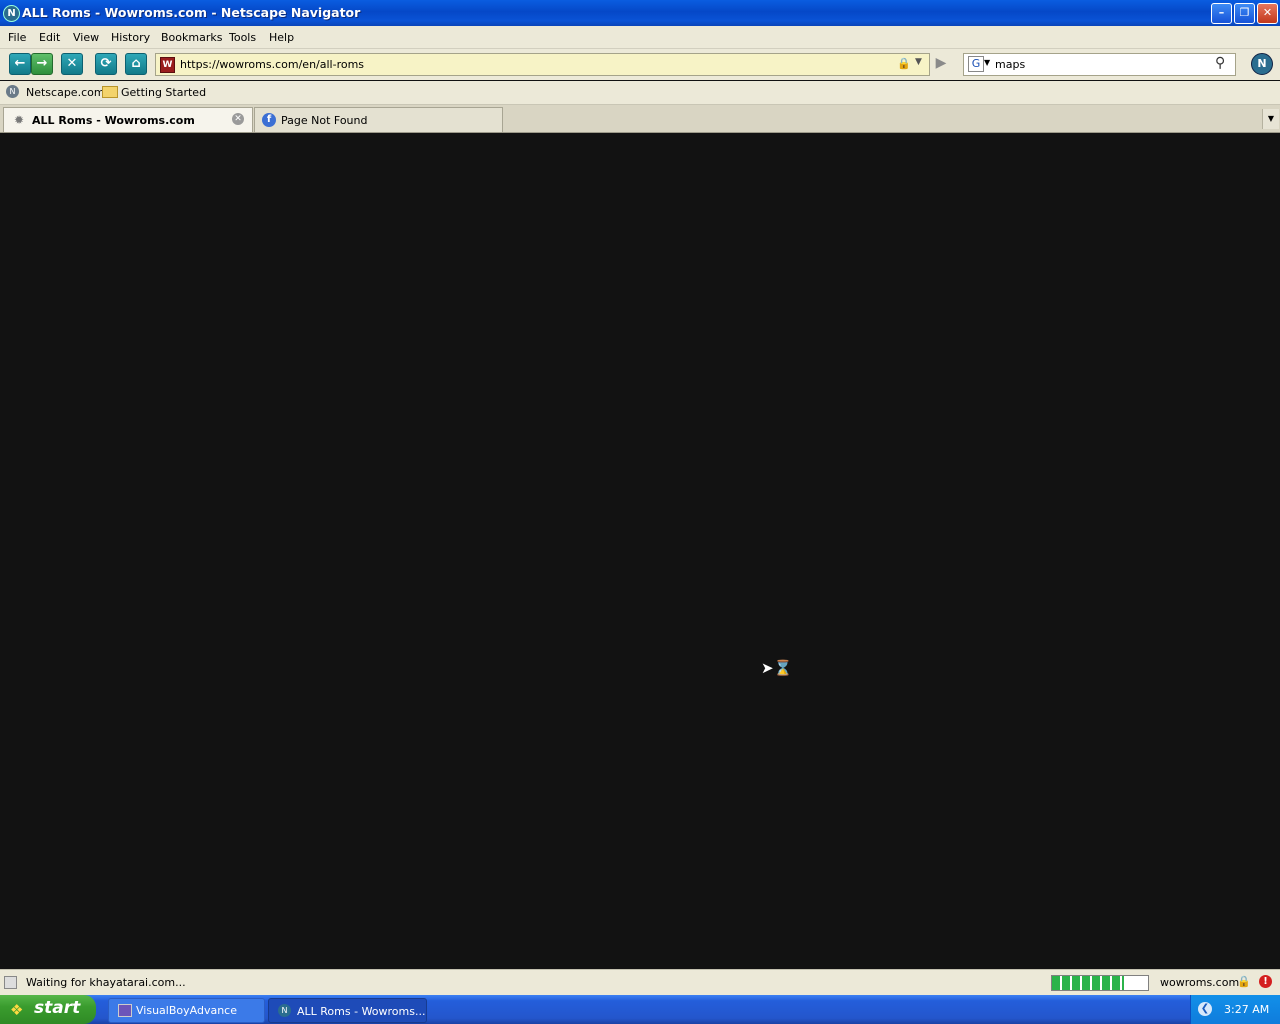 The height and width of the screenshot is (1024, 1280). What do you see at coordinates (167, 65) in the screenshot?
I see `site-favicon-icon: W` at bounding box center [167, 65].